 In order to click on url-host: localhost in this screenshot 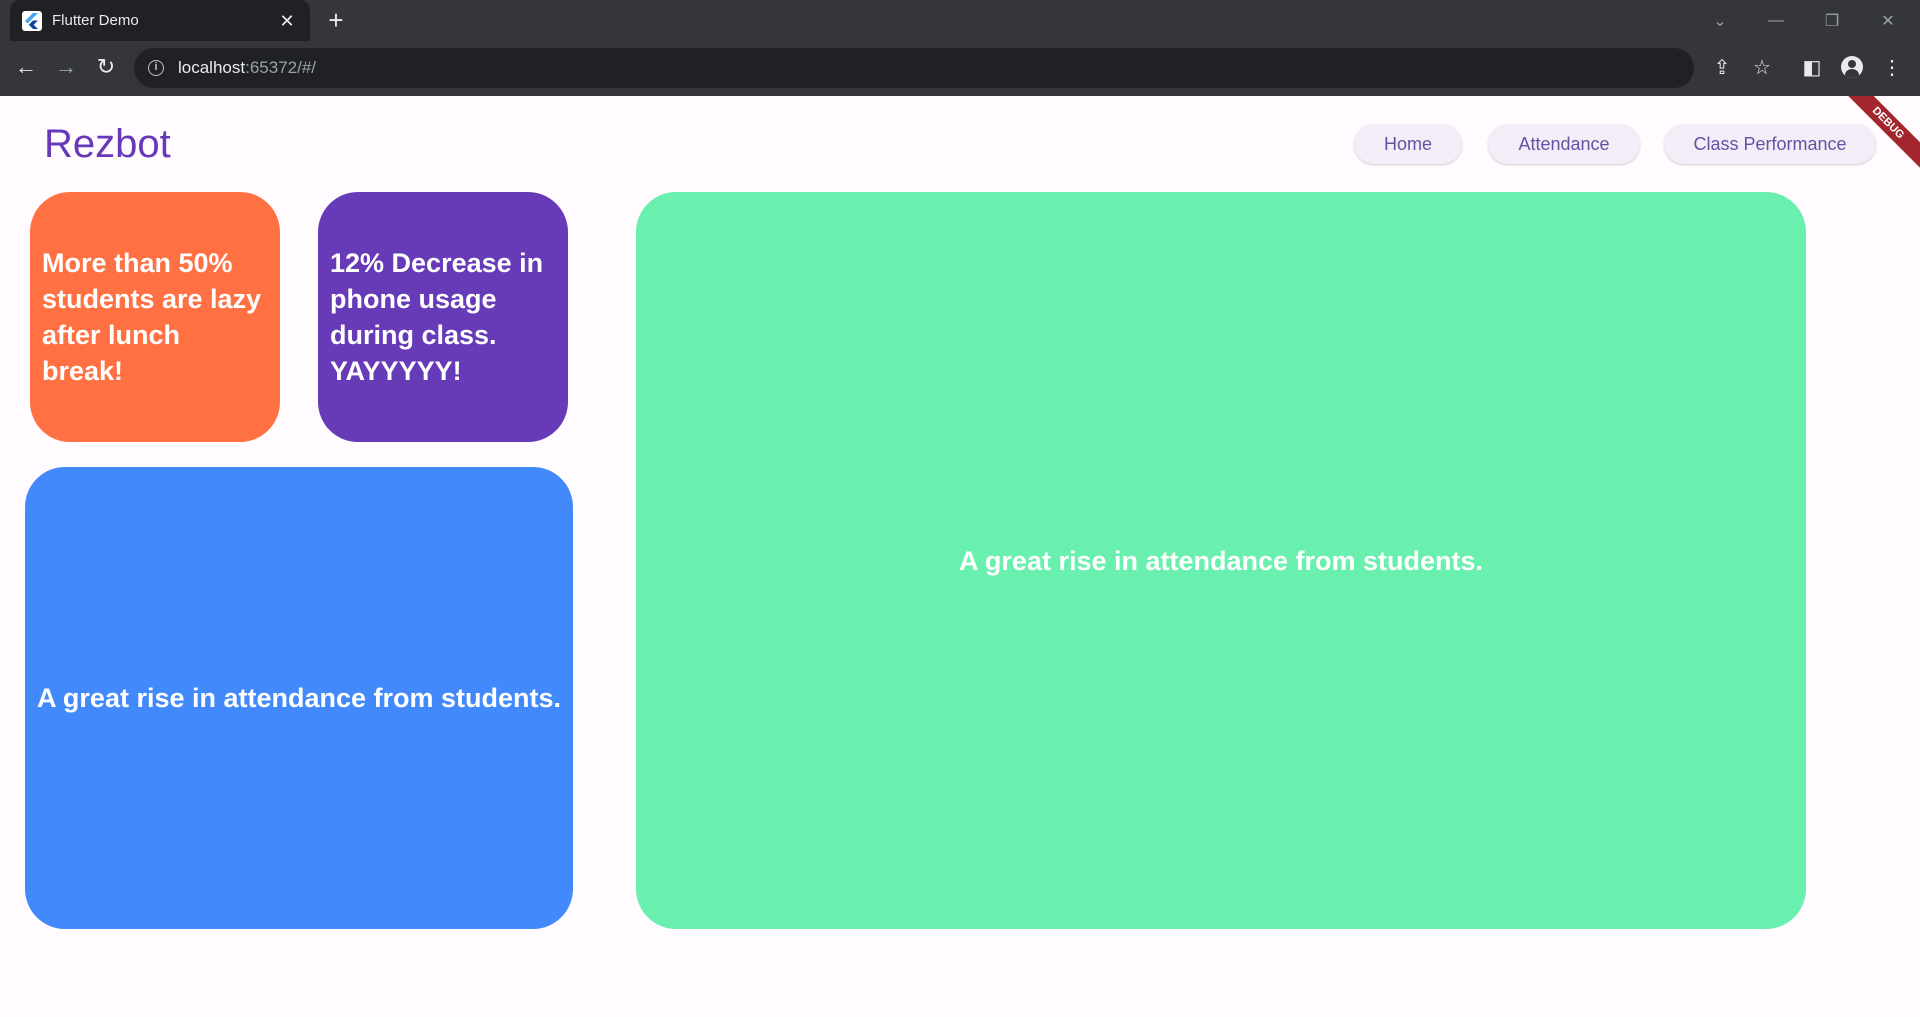, I will do `click(212, 67)`.